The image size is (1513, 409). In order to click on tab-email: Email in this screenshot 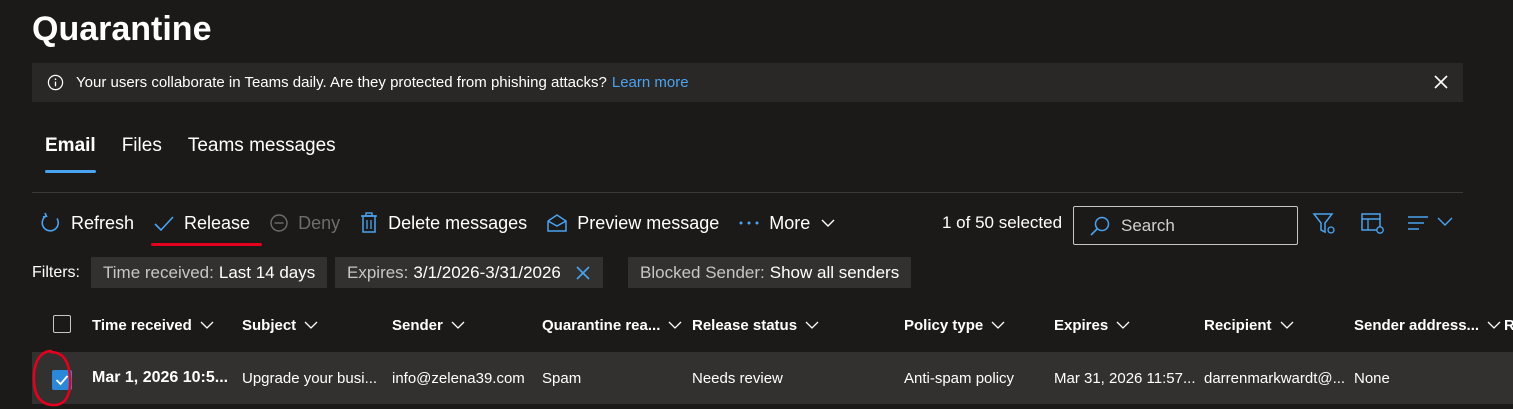, I will do `click(70, 153)`.